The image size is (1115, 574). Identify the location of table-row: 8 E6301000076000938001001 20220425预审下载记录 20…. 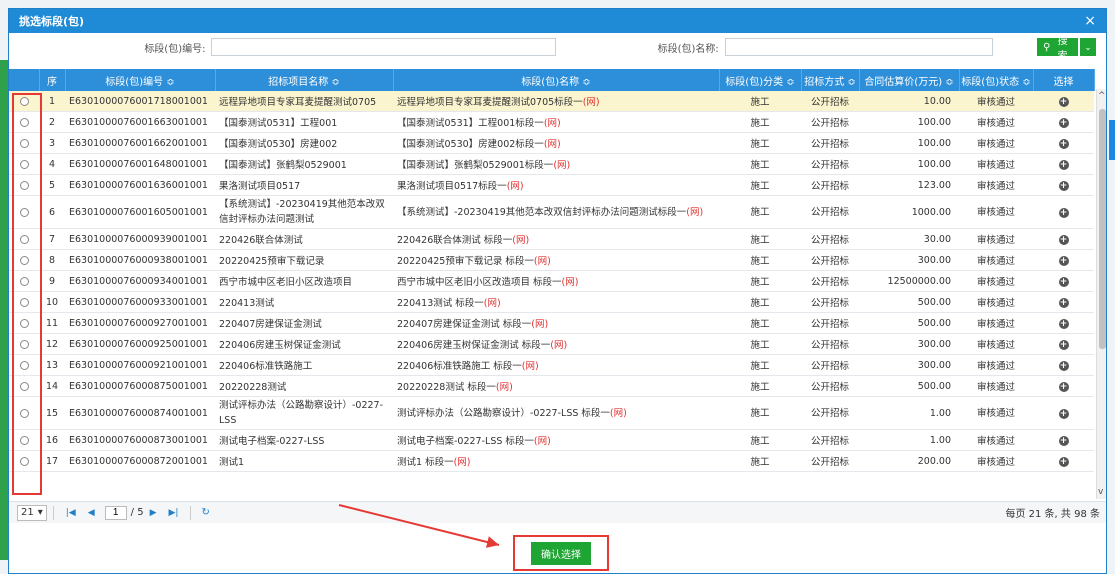
(551, 260).